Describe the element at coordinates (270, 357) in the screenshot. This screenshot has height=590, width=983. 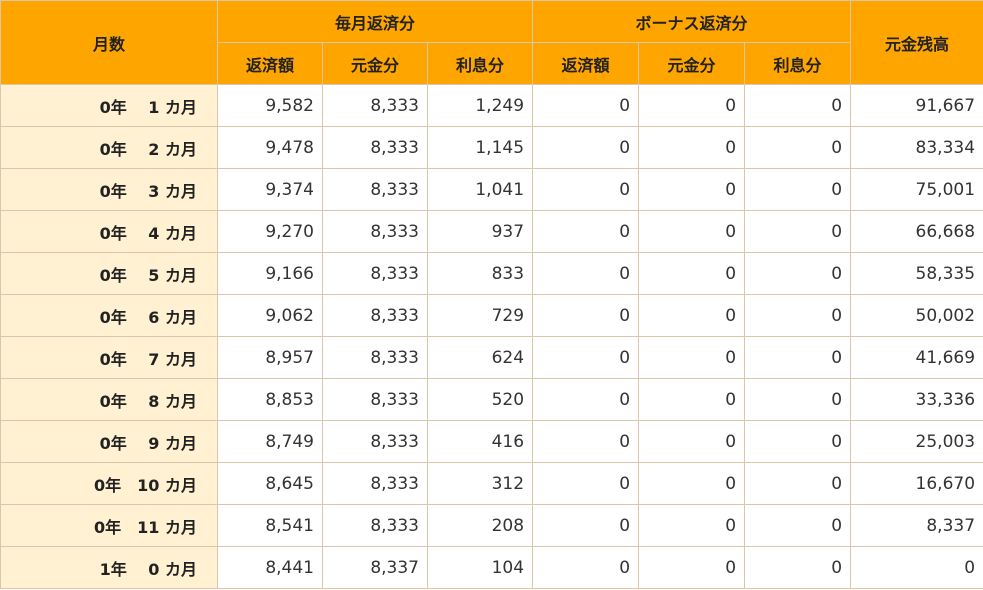
I see `monthly-payment-cell: 8,957` at that location.